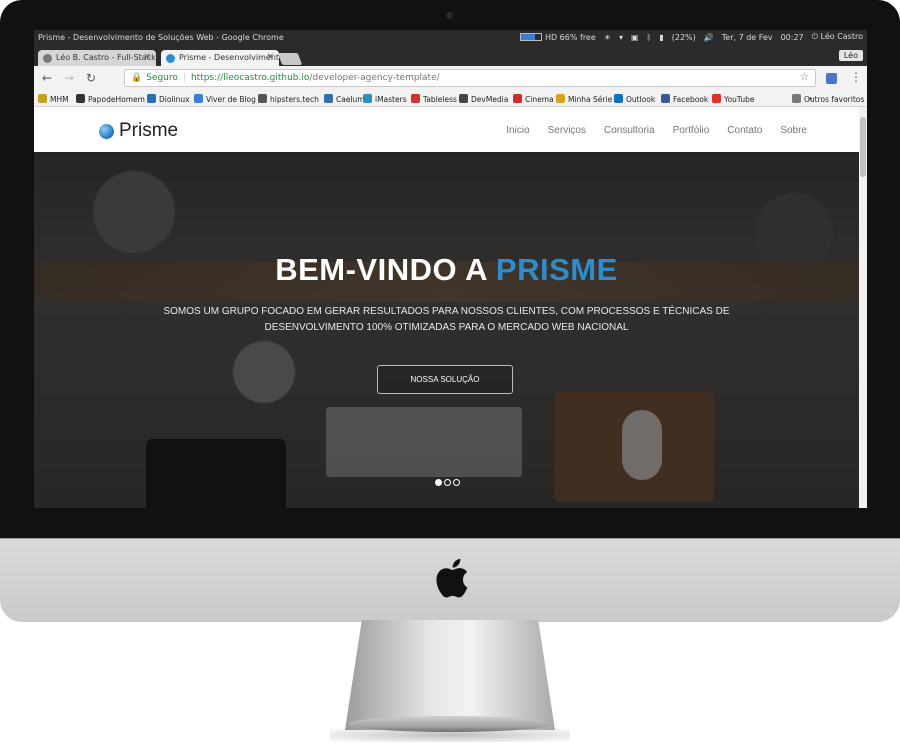  What do you see at coordinates (374, 78) in the screenshot?
I see `url-path: /developer-agency-template/` at bounding box center [374, 78].